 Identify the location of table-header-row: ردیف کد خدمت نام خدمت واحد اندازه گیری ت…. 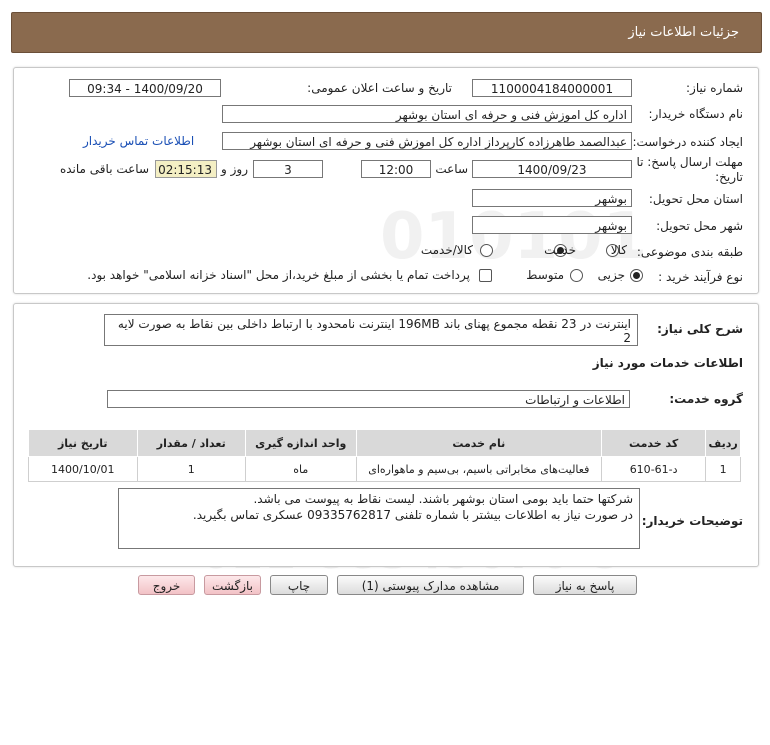
(384, 443).